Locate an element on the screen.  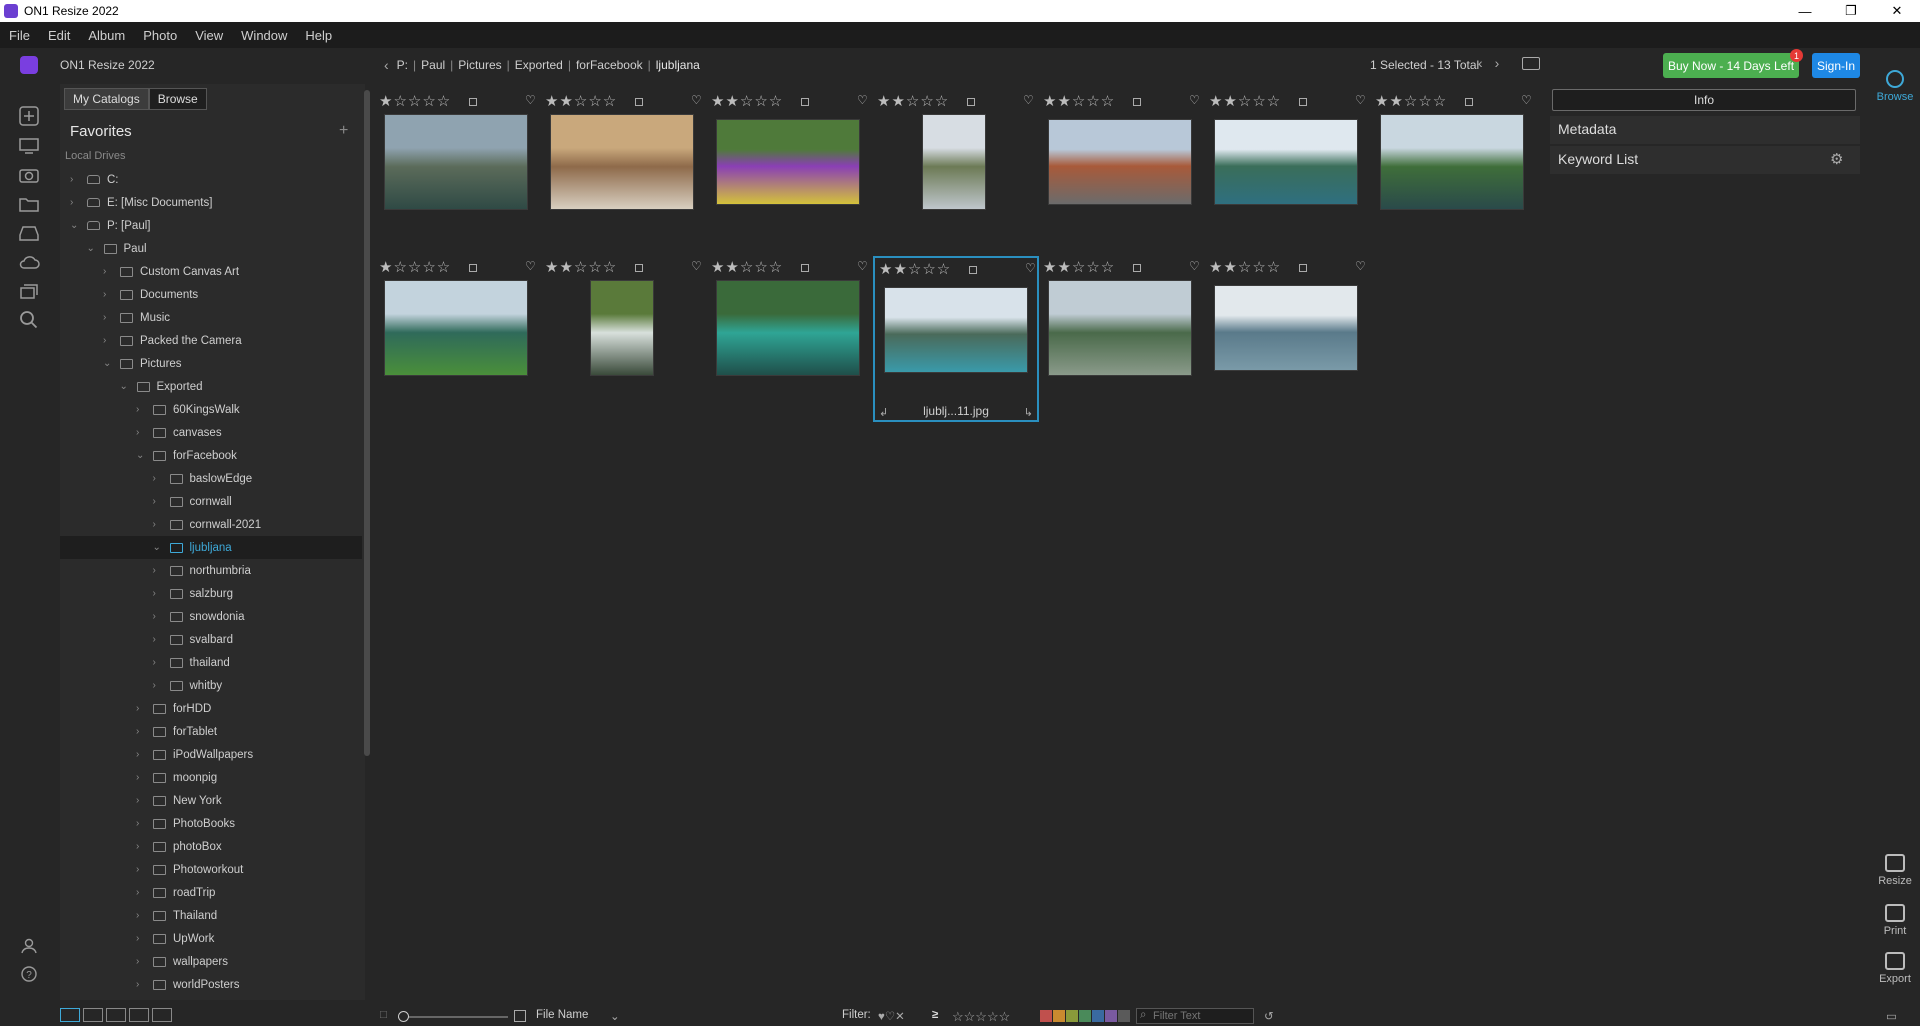
reset-icon: ↺ is located at coordinates (1269, 1016).